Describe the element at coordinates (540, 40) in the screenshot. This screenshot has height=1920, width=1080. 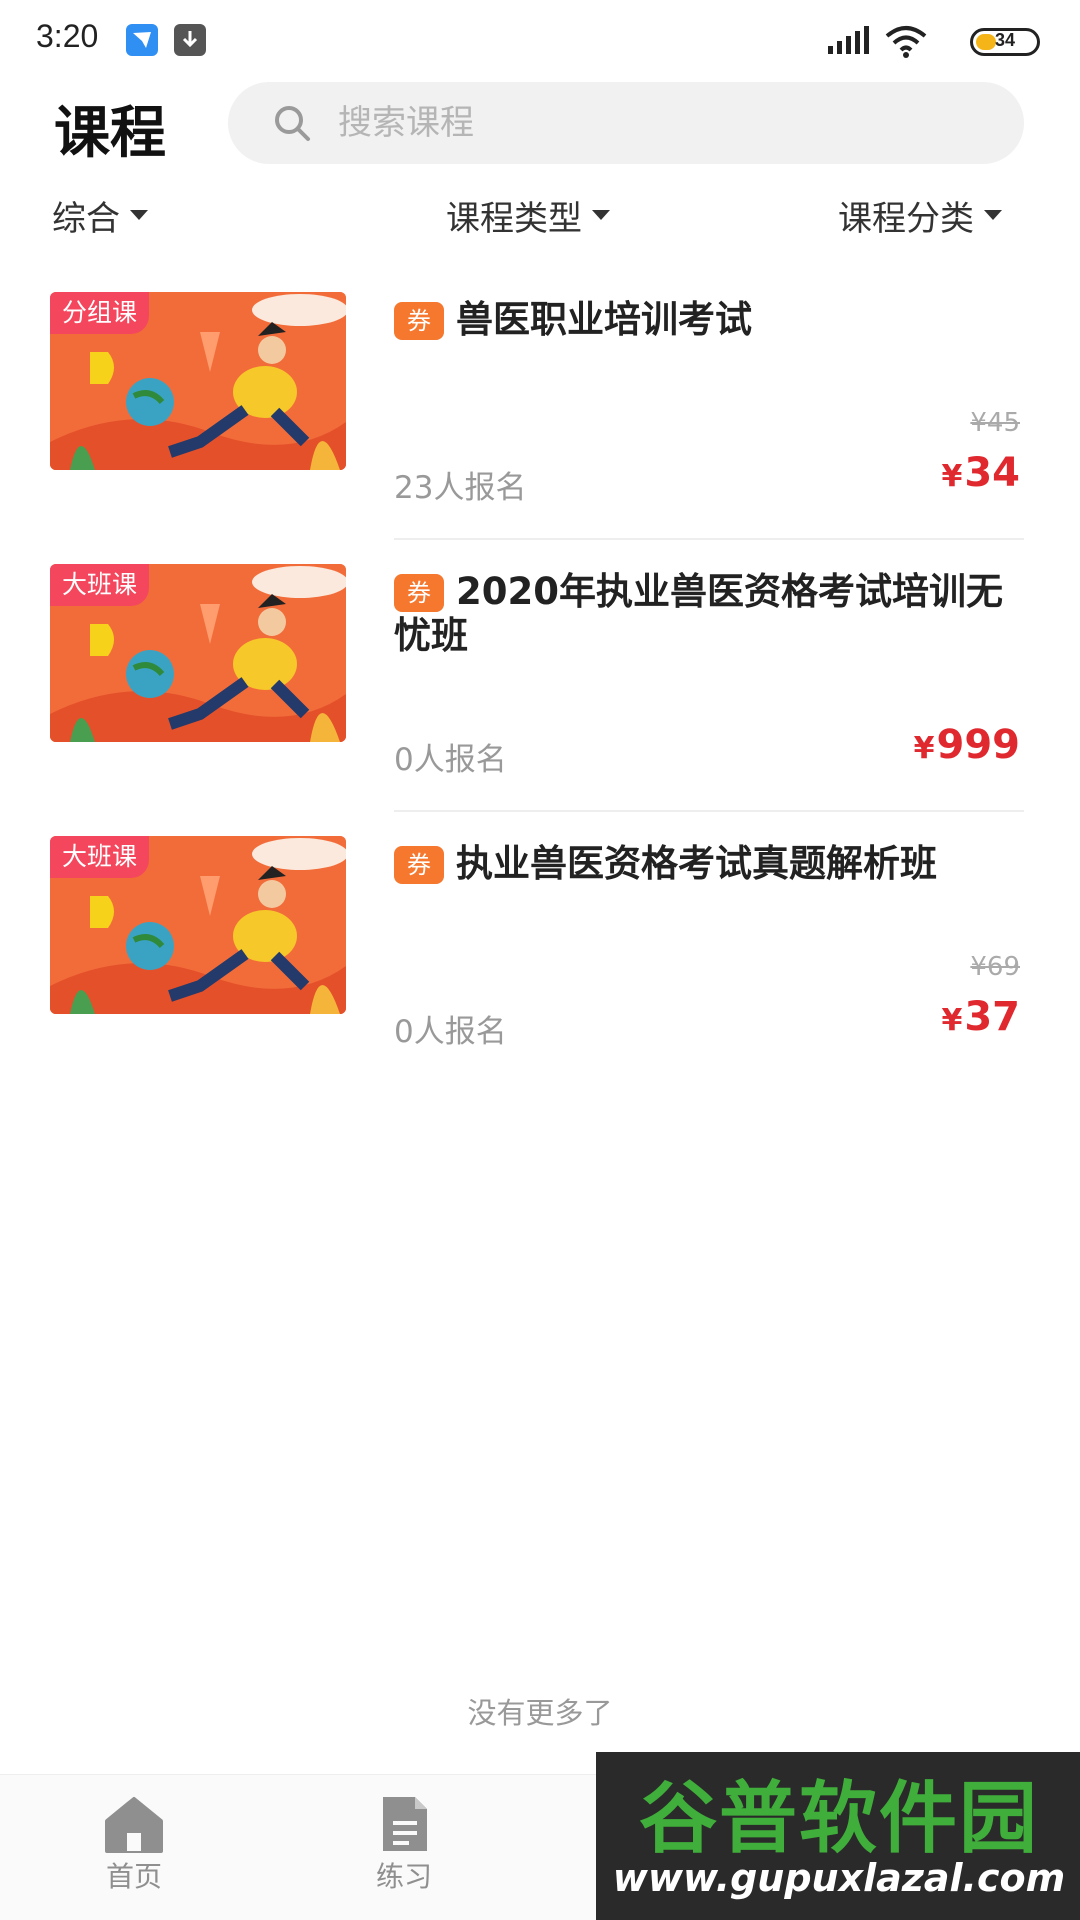
I see `status-bar: 3:20 34` at that location.